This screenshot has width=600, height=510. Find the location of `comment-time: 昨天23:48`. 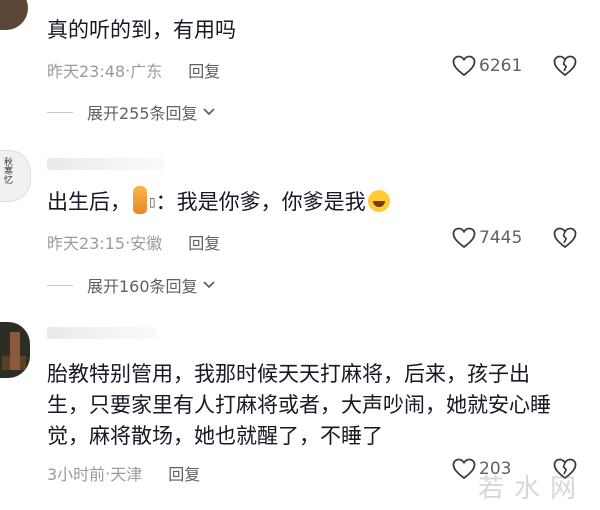

comment-time: 昨天23:48 is located at coordinates (86, 71).